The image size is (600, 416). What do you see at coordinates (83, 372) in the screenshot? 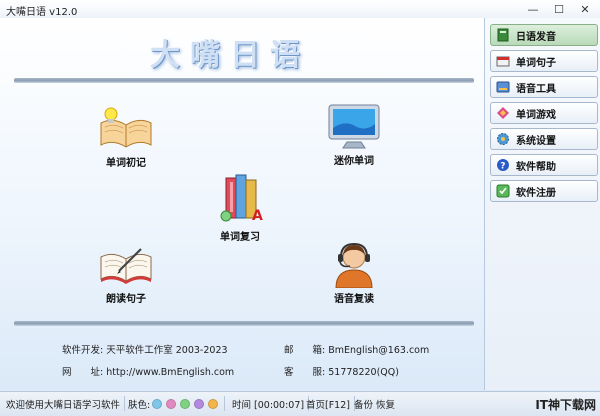
I see `website-label: 网 址:` at bounding box center [83, 372].